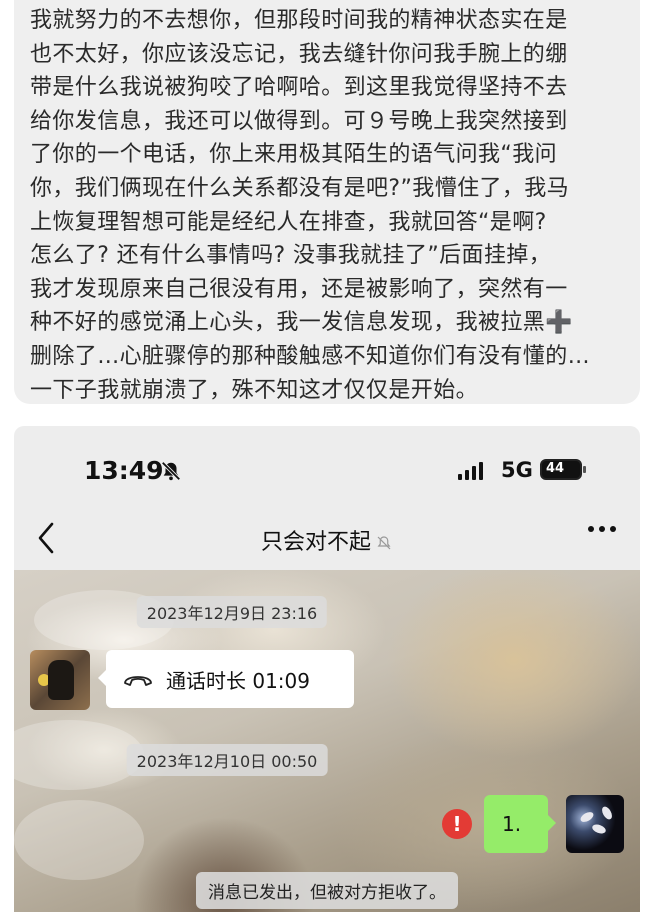 This screenshot has width=660, height=912. I want to click on message-rejected-notice: 消息已发出，但被对方拒收了。, so click(327, 890).